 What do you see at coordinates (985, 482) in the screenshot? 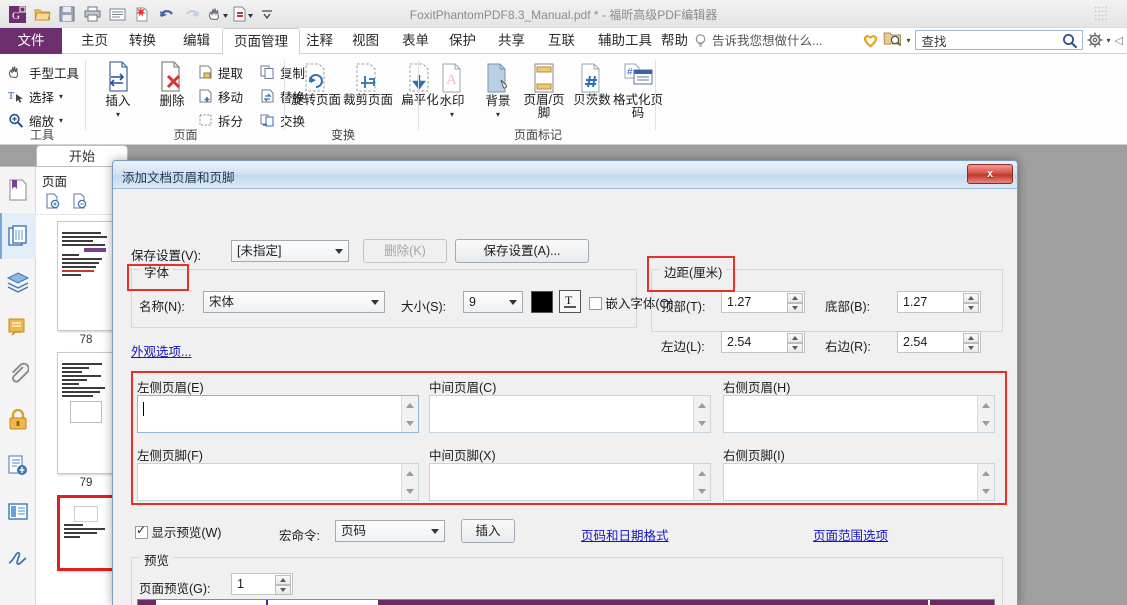
I see `right-footer-scroll` at bounding box center [985, 482].